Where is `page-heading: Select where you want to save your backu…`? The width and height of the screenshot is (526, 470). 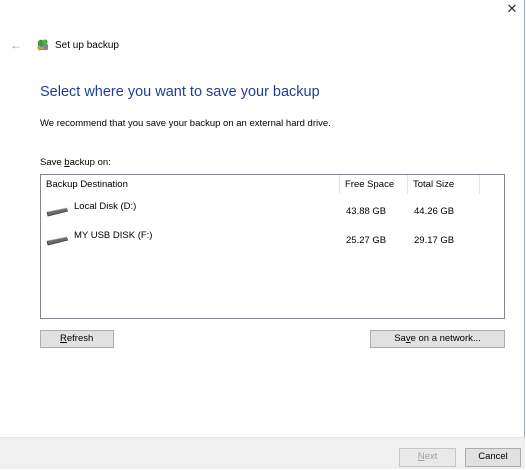 page-heading: Select where you want to save your backu… is located at coordinates (180, 92).